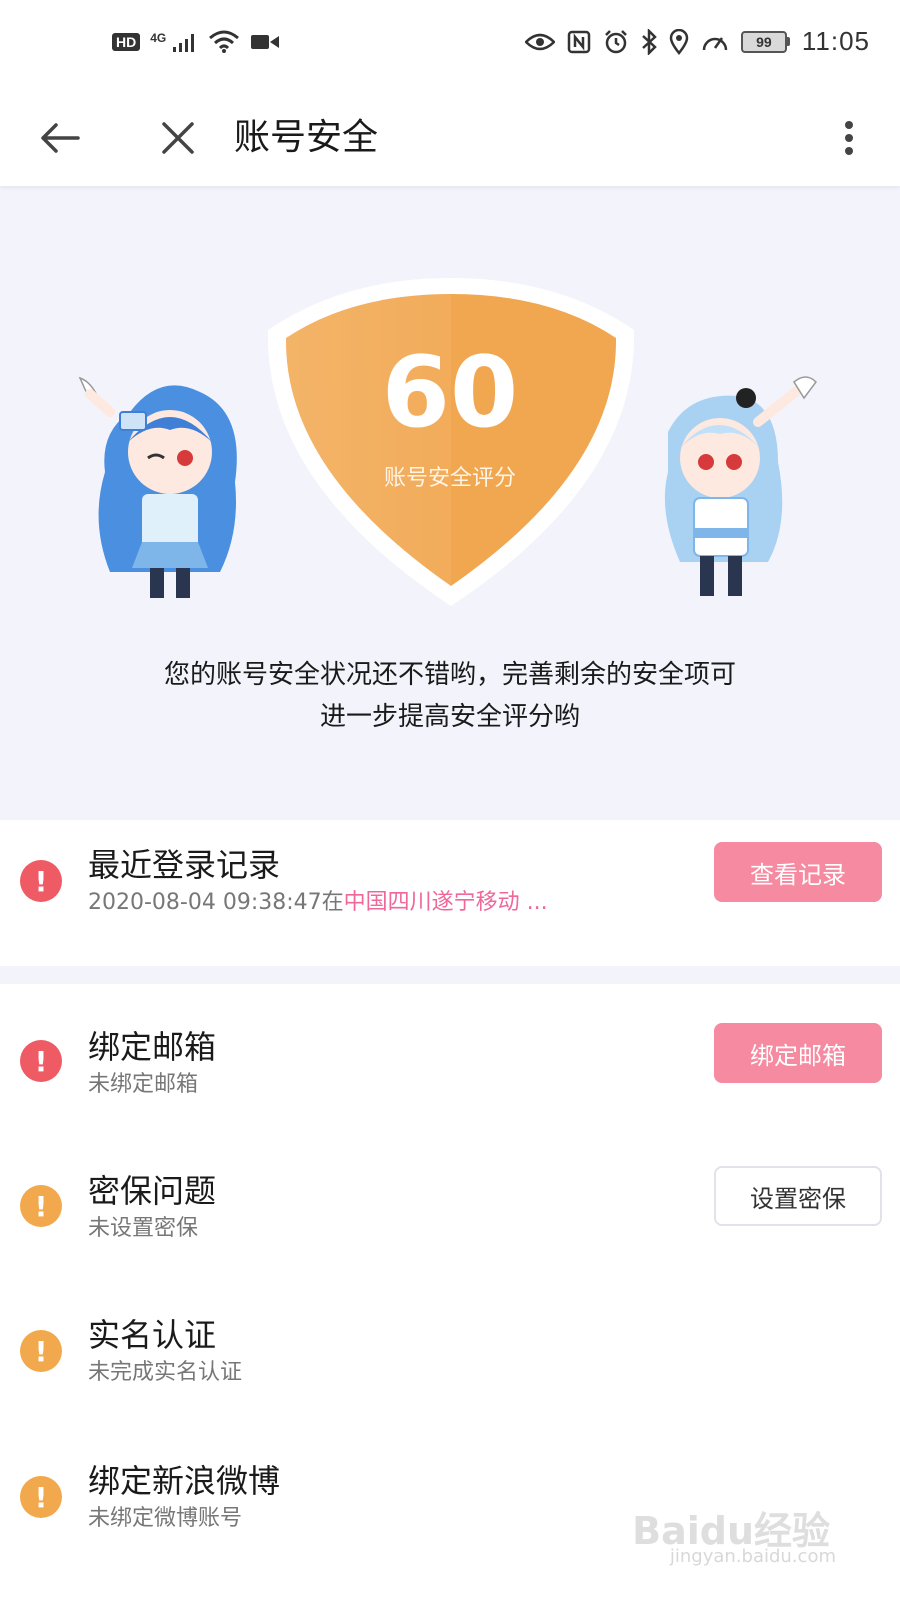  I want to click on close-button, so click(178, 138).